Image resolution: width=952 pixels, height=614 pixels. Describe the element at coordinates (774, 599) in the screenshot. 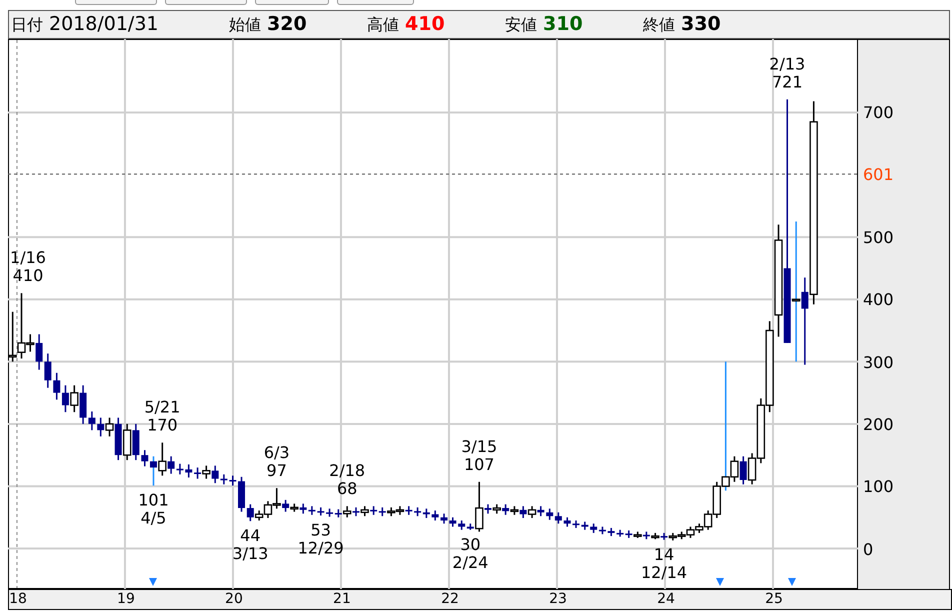

I see `axis-label: 25` at that location.